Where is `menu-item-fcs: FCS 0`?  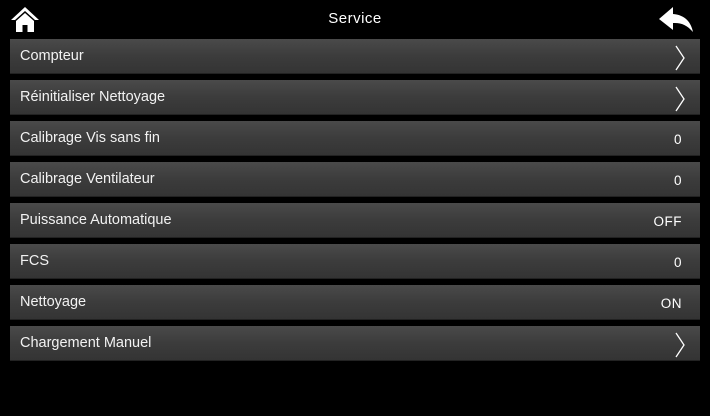 menu-item-fcs: FCS 0 is located at coordinates (355, 261).